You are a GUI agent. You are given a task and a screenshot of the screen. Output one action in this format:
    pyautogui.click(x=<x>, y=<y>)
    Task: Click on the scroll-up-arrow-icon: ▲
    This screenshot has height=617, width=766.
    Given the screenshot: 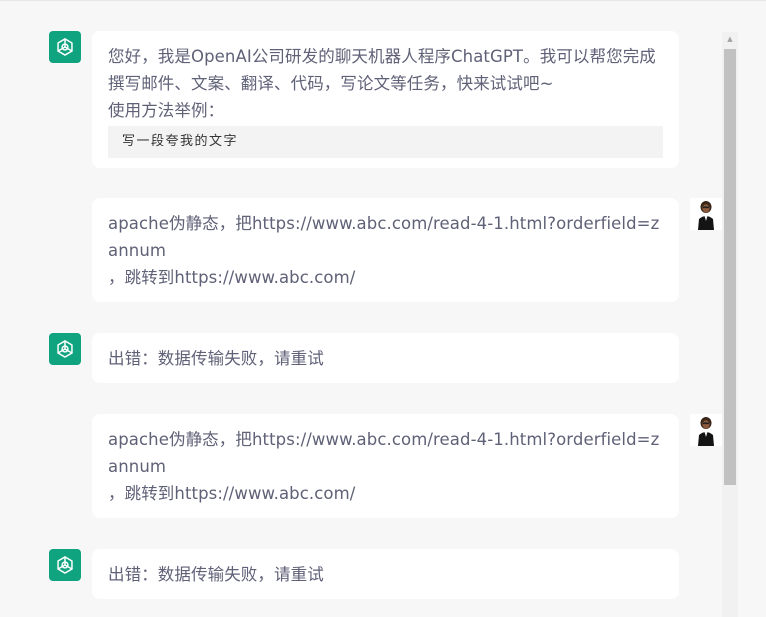 What is the action you would take?
    pyautogui.click(x=730, y=39)
    